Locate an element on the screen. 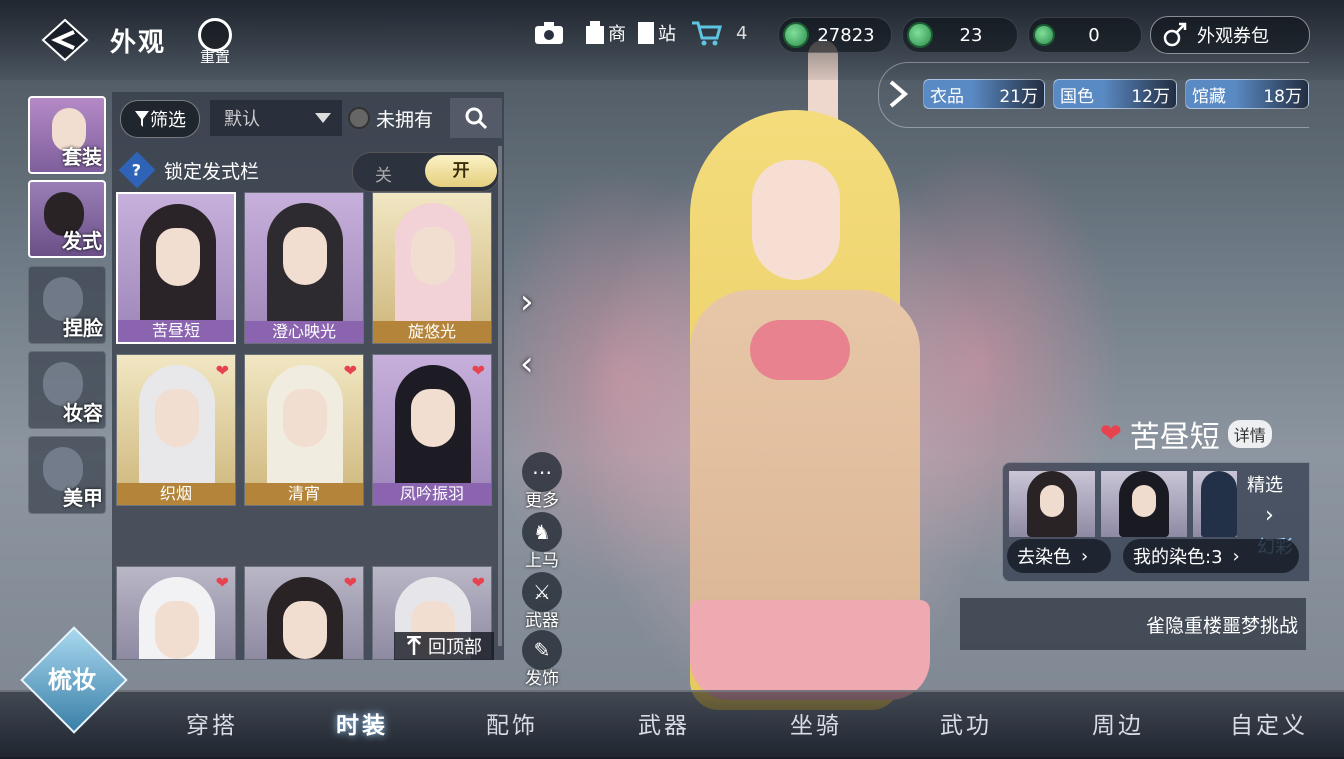 Image resolution: width=1344 pixels, height=759 pixels. hairstyle-card: 澄心映光 is located at coordinates (304, 268).